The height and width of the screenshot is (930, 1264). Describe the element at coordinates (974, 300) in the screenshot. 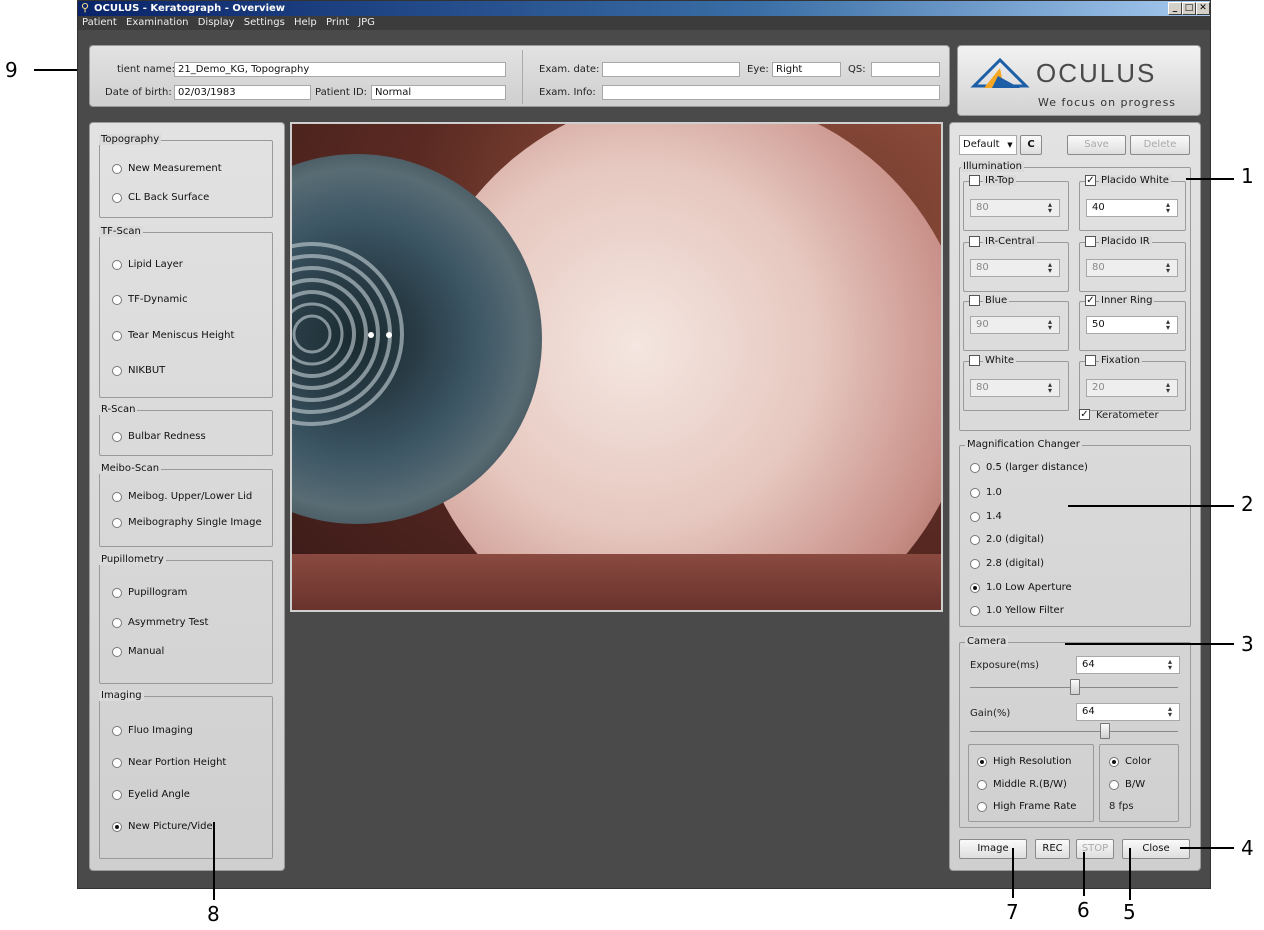

I see `blue-checkbox` at that location.